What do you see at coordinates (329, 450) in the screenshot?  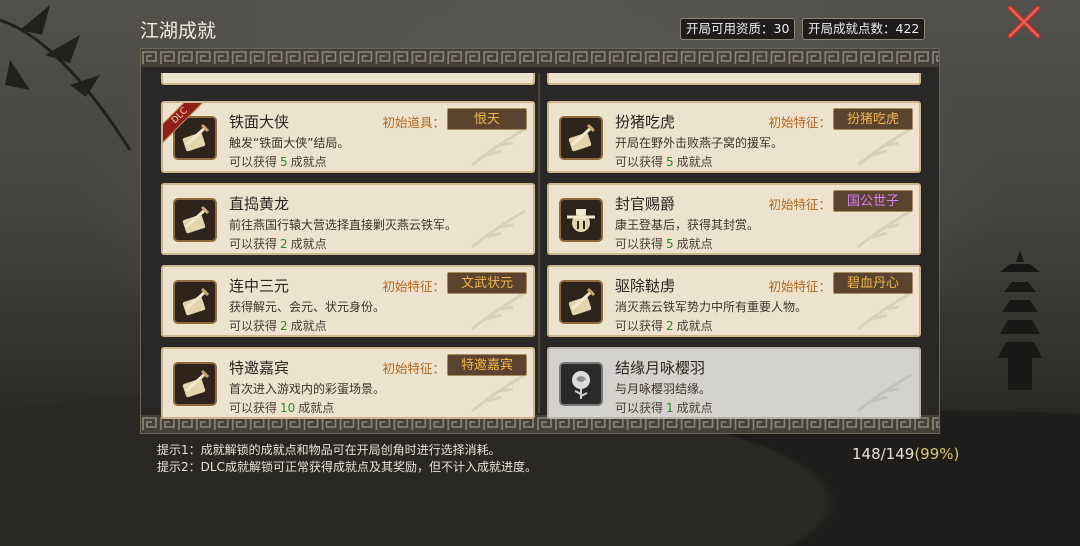 I see `hint-text: 提示1：成就解锁的成就点和物品可在开局创角时进行选择消耗。` at bounding box center [329, 450].